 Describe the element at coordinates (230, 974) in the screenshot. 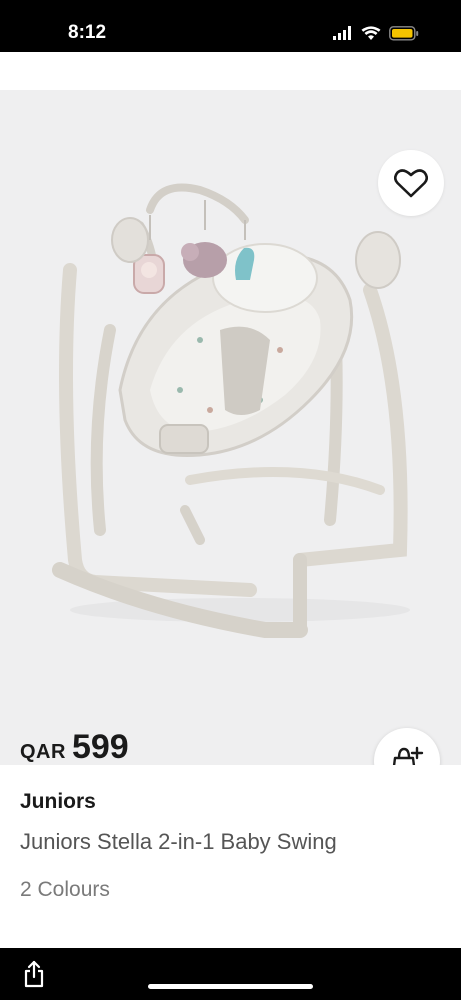

I see `bottom-toolbar` at that location.